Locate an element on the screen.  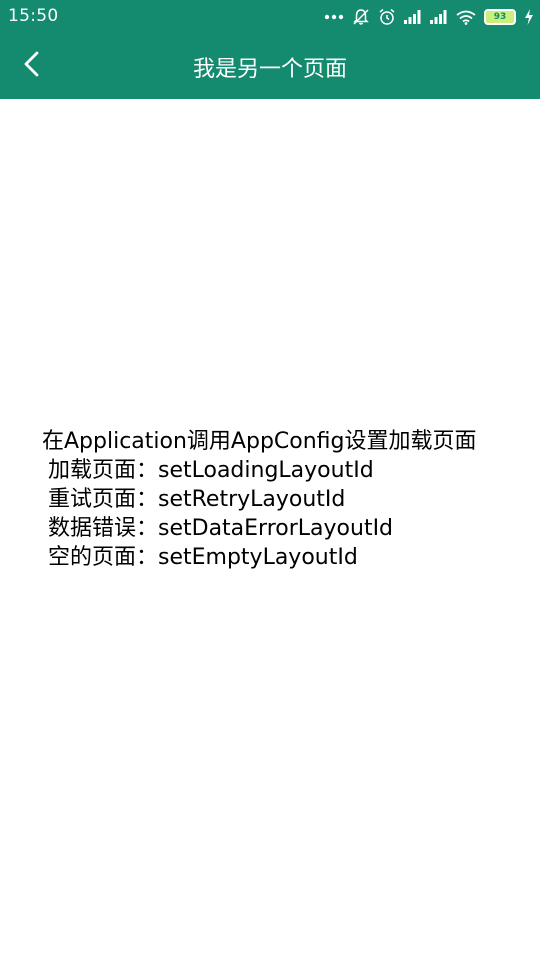
loading-layout-line: 加载页面：setLoadingLayoutId is located at coordinates (211, 470).